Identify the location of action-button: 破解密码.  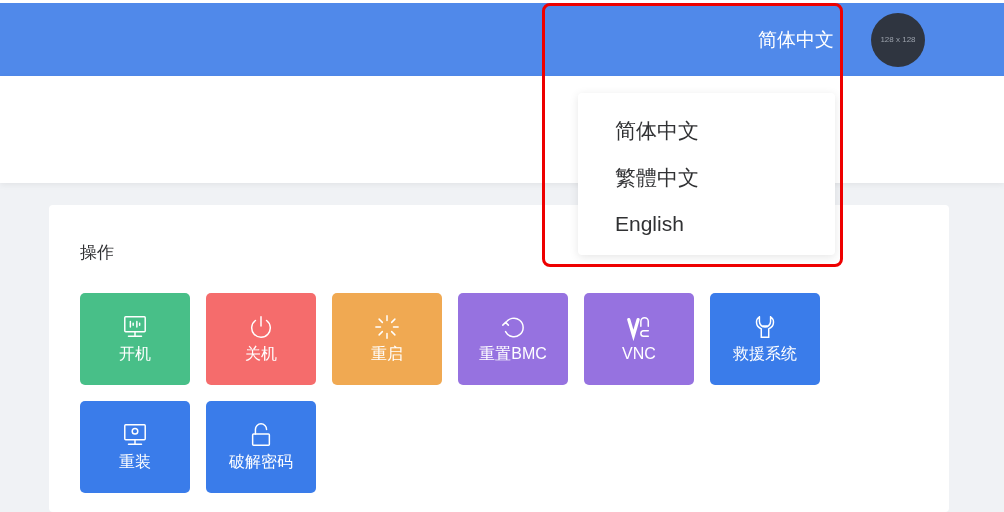
(261, 447).